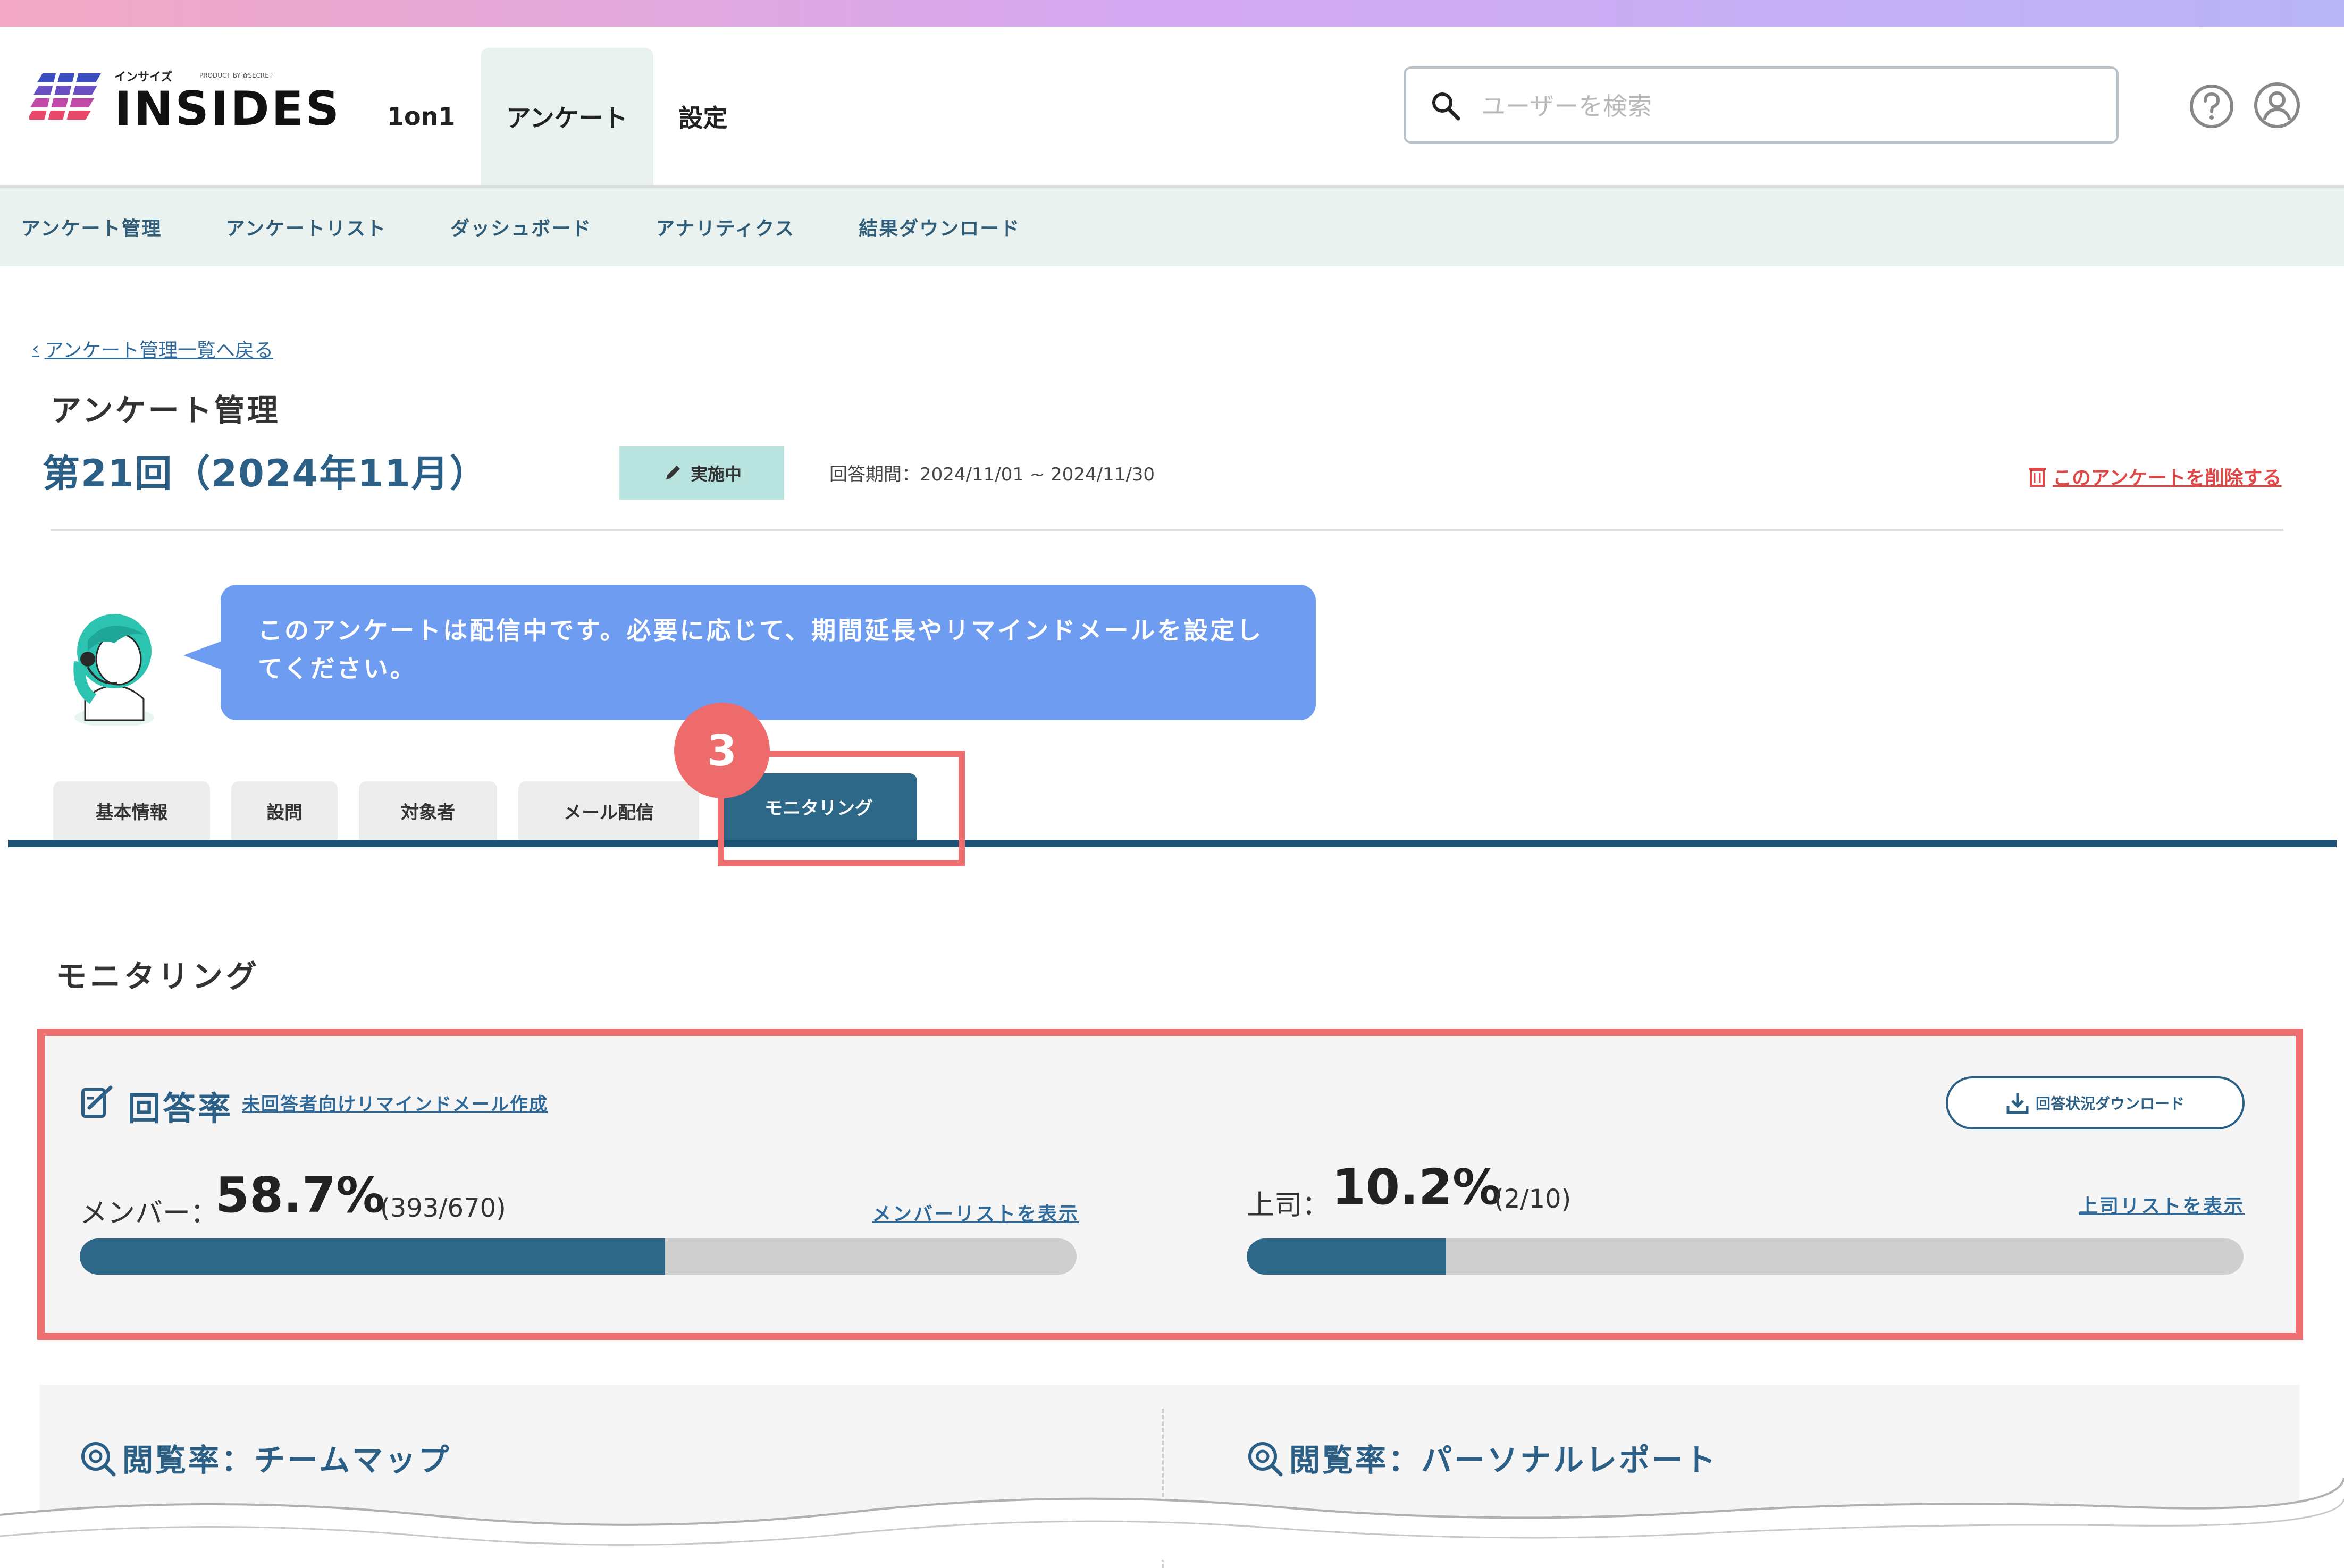 The image size is (2344, 1568). I want to click on tab-basic-info: 基本情報, so click(131, 810).